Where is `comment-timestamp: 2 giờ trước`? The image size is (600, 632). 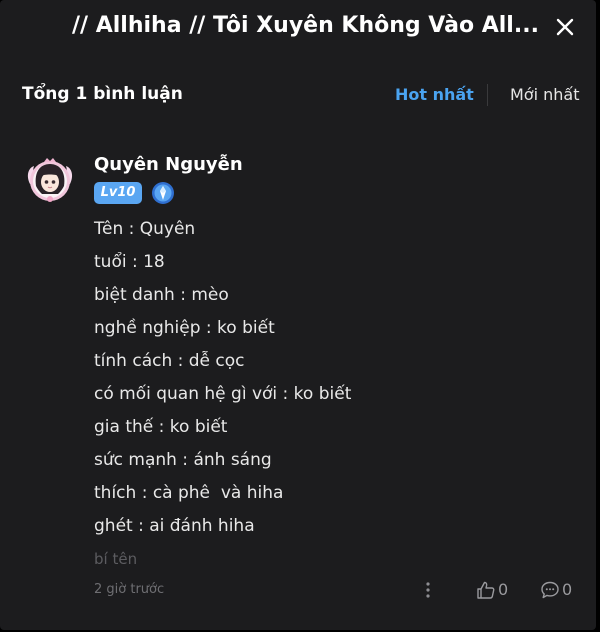
comment-timestamp: 2 giờ trước is located at coordinates (129, 589).